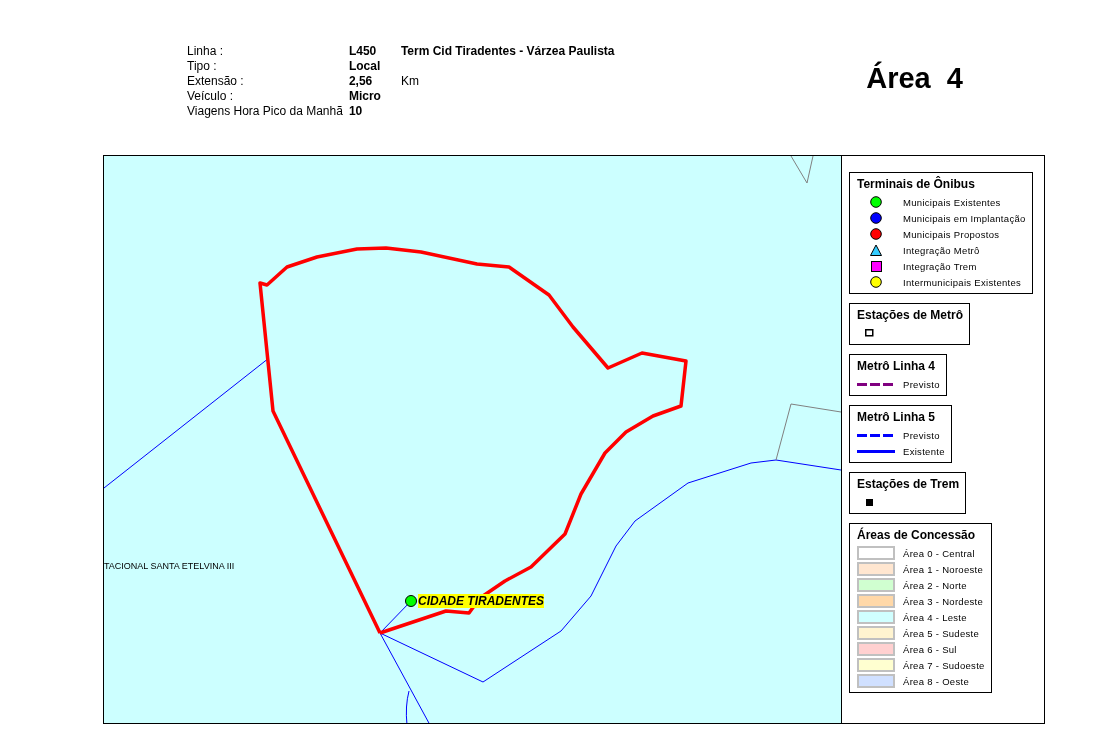 The image size is (1096, 756). Describe the element at coordinates (363, 51) in the screenshot. I see `field-value: L450` at that location.